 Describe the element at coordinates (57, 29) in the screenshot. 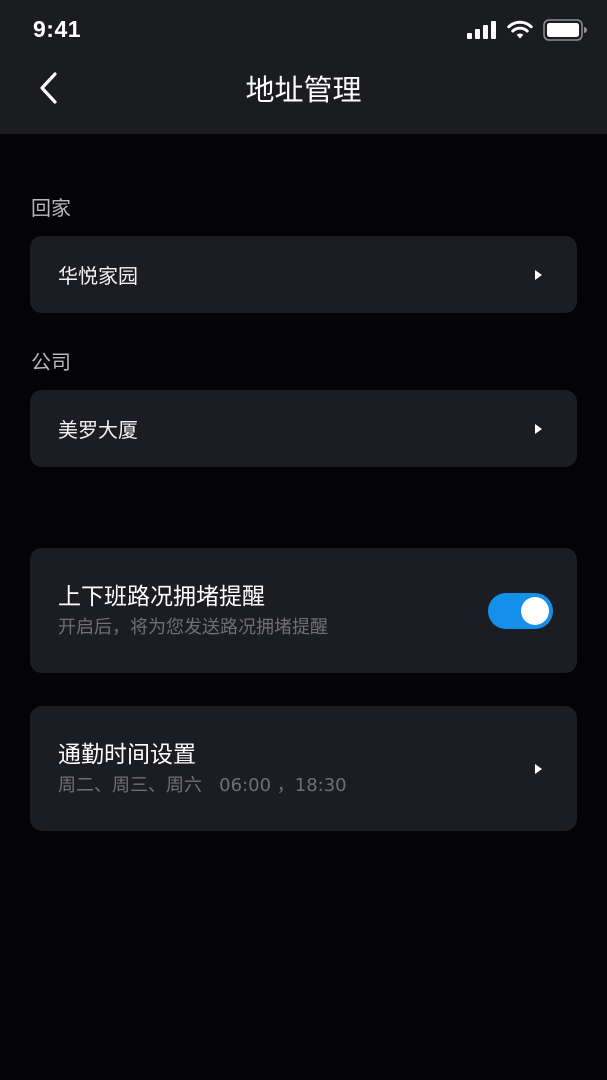

I see `status-time: 9:41` at that location.